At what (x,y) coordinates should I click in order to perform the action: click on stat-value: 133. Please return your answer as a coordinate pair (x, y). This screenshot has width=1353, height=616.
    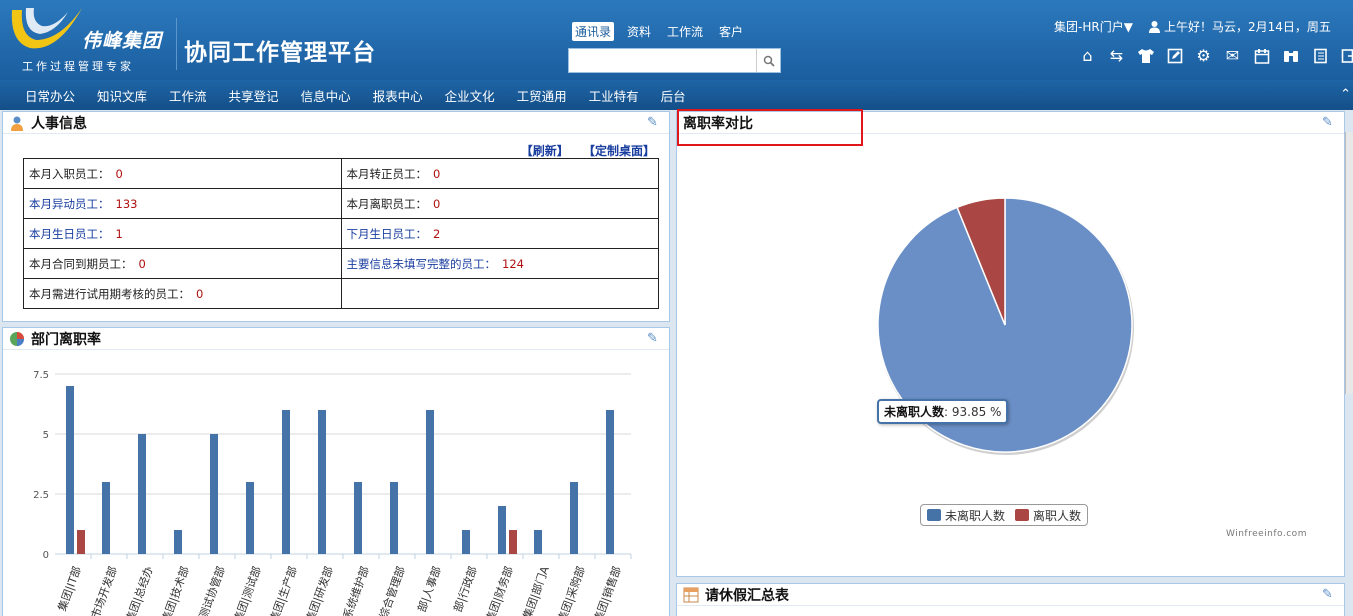
    Looking at the image, I should click on (126, 203).